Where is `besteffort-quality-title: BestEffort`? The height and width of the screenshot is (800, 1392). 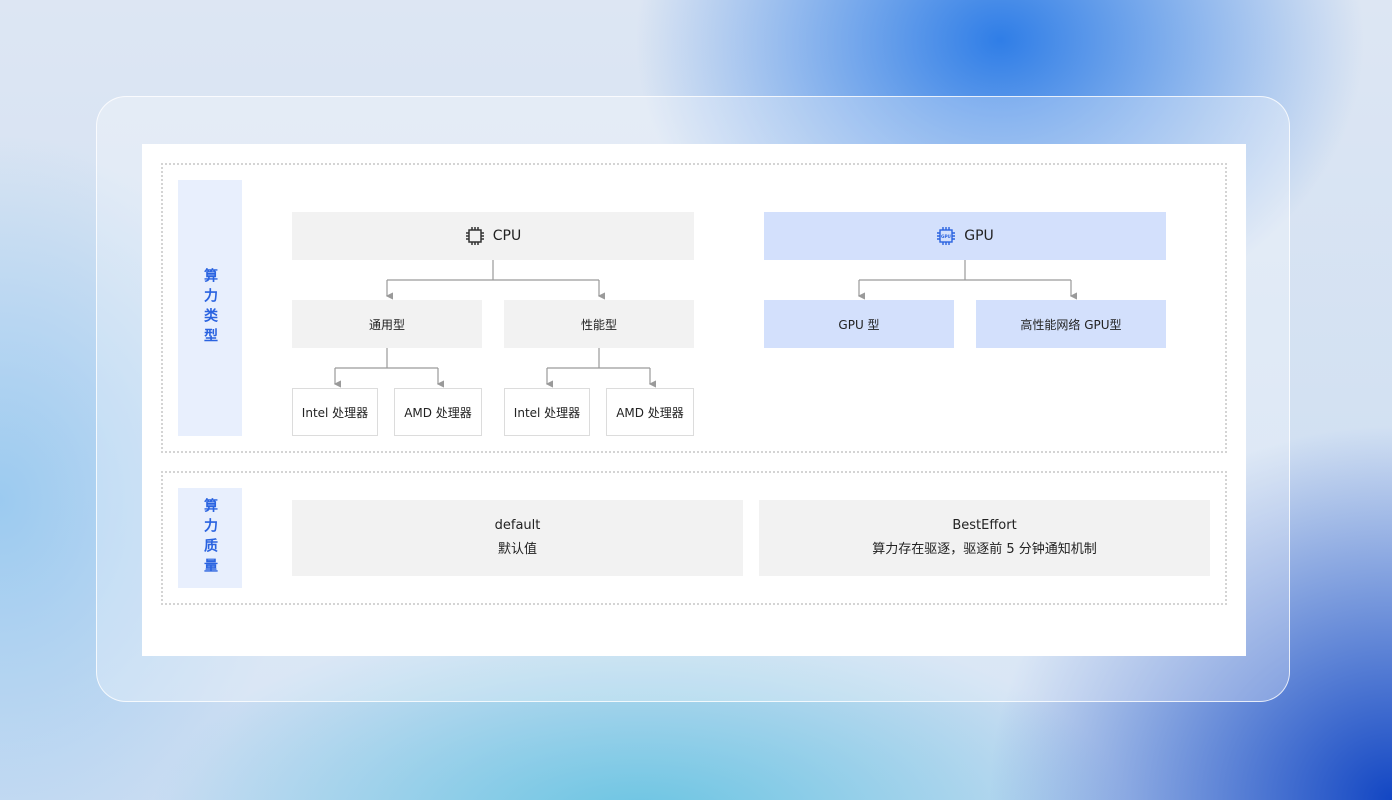 besteffort-quality-title: BestEffort is located at coordinates (984, 525).